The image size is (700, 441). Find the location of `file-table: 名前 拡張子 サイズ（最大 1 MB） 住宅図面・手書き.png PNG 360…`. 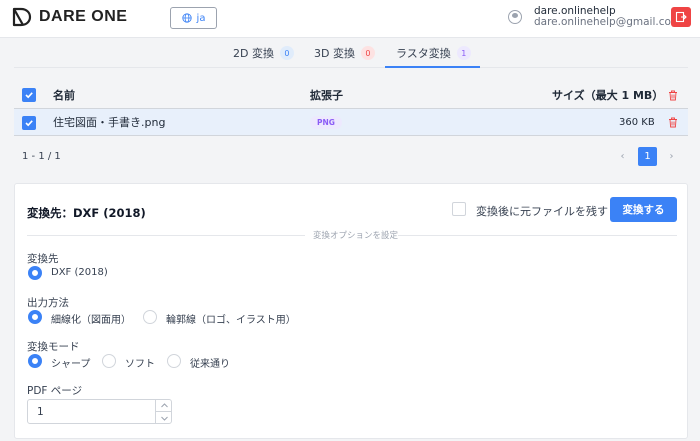

file-table: 名前 拡張子 サイズ（最大 1 MB） 住宅図面・手書き.png PNG 360… is located at coordinates (351, 109).